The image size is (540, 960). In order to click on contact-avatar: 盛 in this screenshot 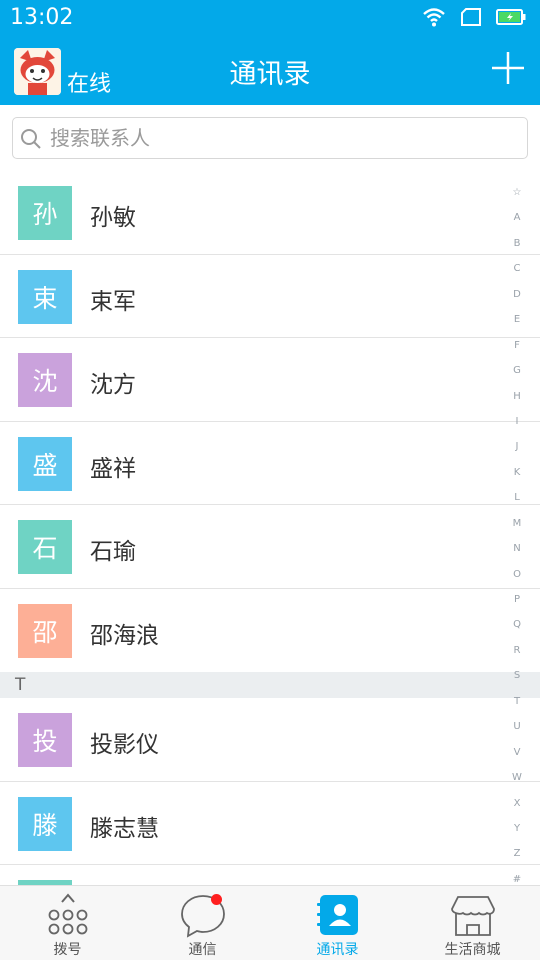, I will do `click(45, 463)`.